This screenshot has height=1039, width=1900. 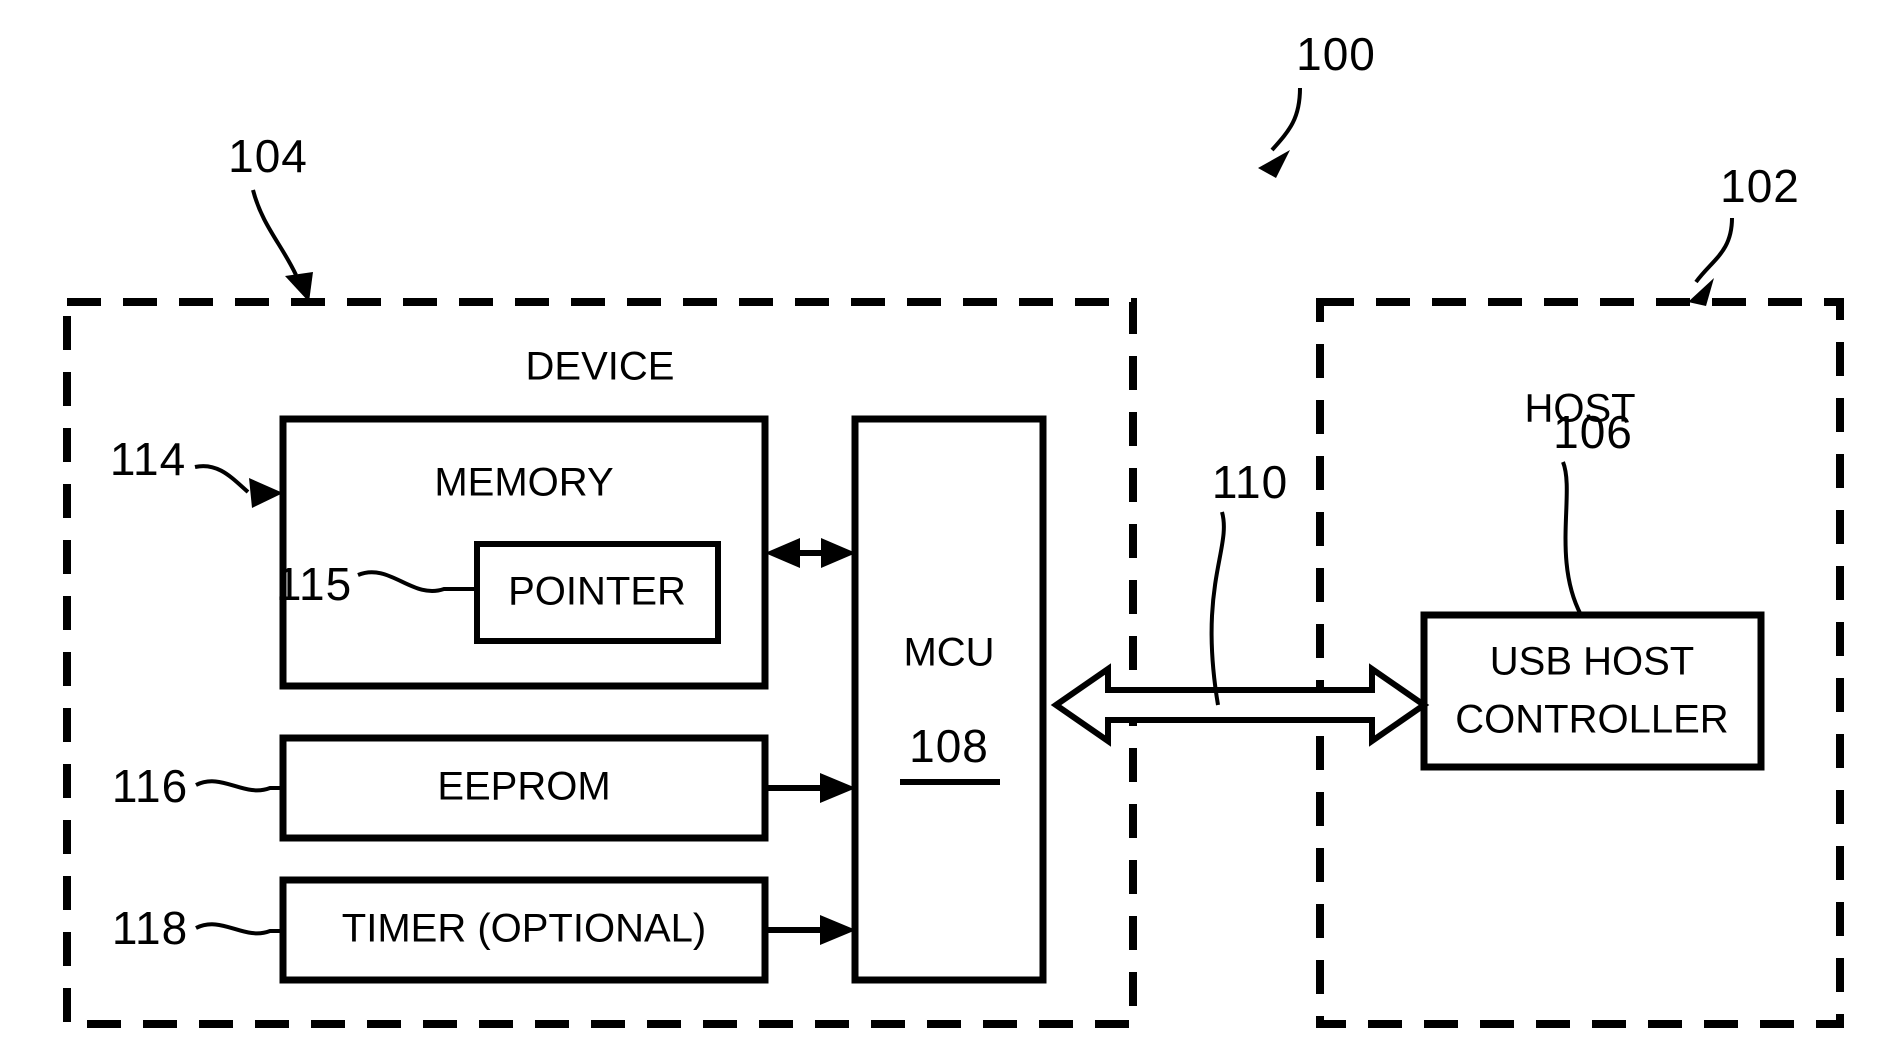 What do you see at coordinates (782, 553) in the screenshot?
I see `memory-mcu-arrowhead-left` at bounding box center [782, 553].